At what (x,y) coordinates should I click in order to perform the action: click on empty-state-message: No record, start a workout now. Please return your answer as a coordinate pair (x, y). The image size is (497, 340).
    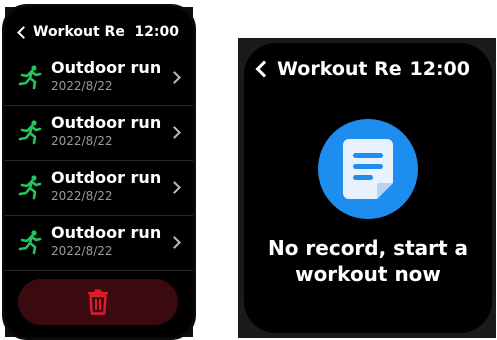
    Looking at the image, I should click on (368, 261).